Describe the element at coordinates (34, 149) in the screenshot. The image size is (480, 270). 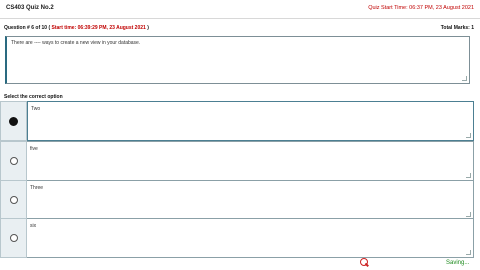
I see `answer-text: five` at that location.